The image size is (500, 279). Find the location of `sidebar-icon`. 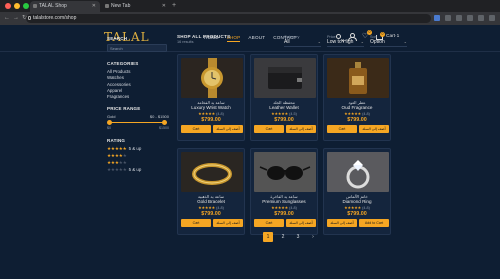

sidebar-icon is located at coordinates (470, 18).